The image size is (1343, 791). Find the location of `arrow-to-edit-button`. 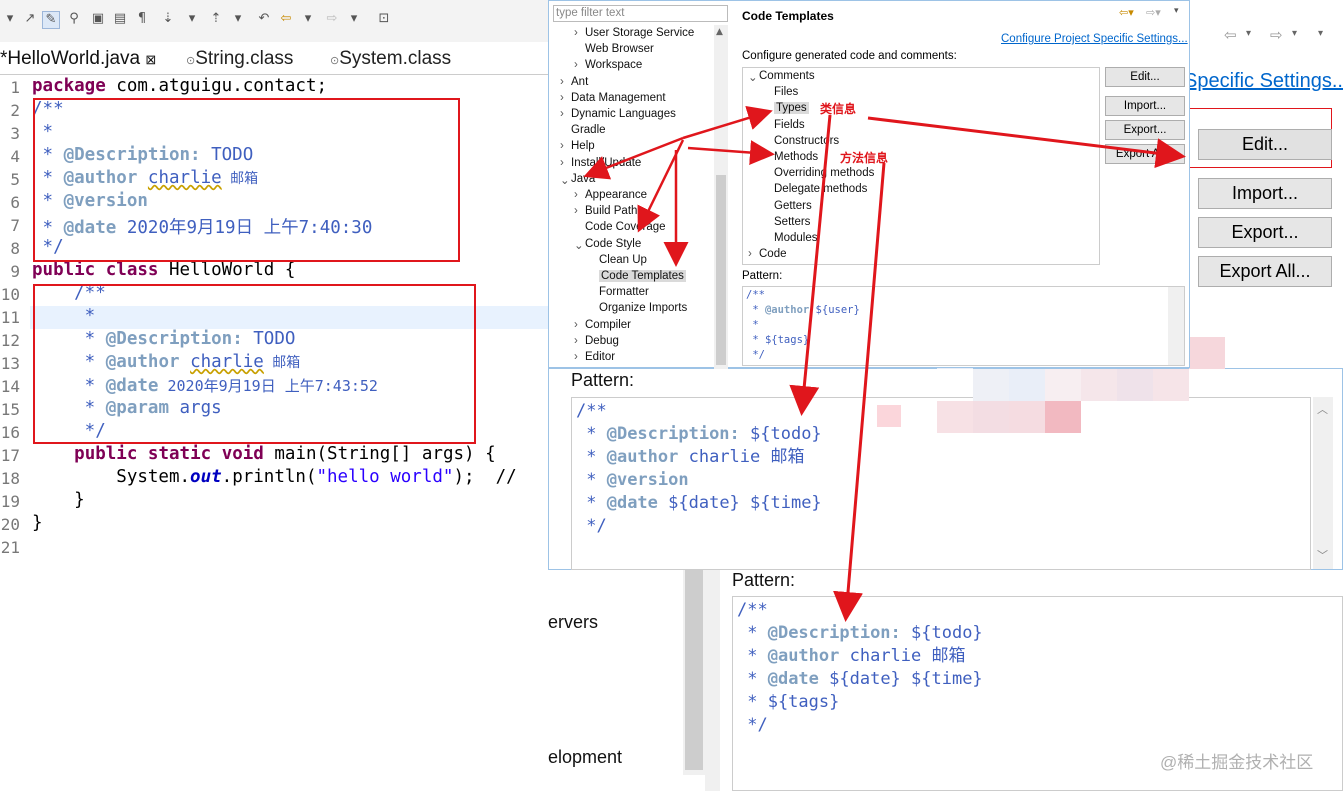

arrow-to-edit-button is located at coordinates (1026, 142).